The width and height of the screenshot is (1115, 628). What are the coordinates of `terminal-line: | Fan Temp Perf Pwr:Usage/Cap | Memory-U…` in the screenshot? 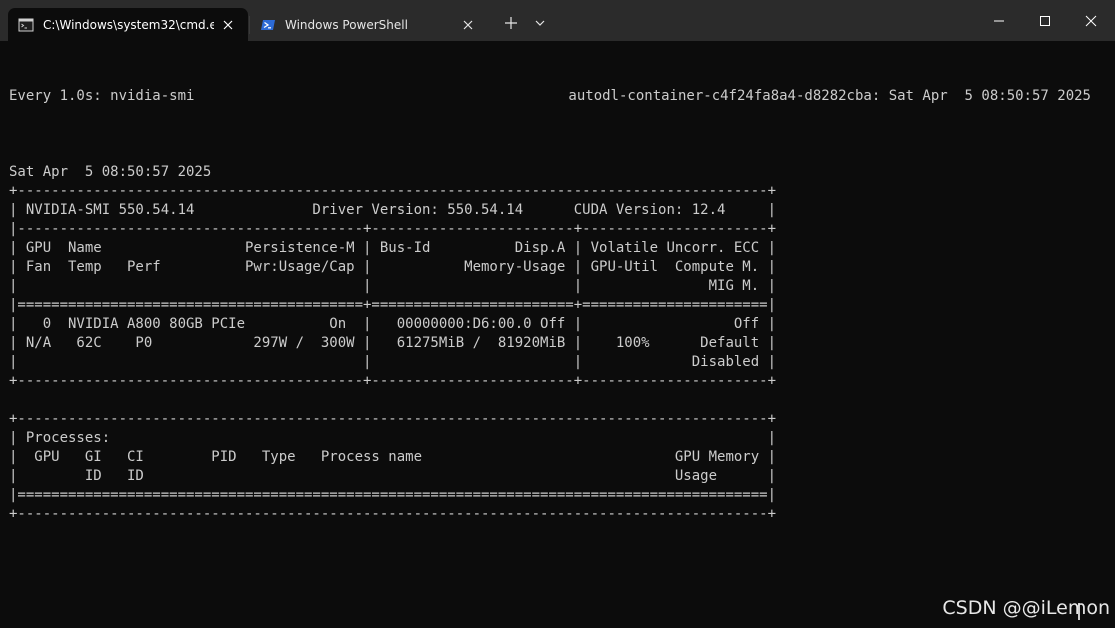 It's located at (393, 267).